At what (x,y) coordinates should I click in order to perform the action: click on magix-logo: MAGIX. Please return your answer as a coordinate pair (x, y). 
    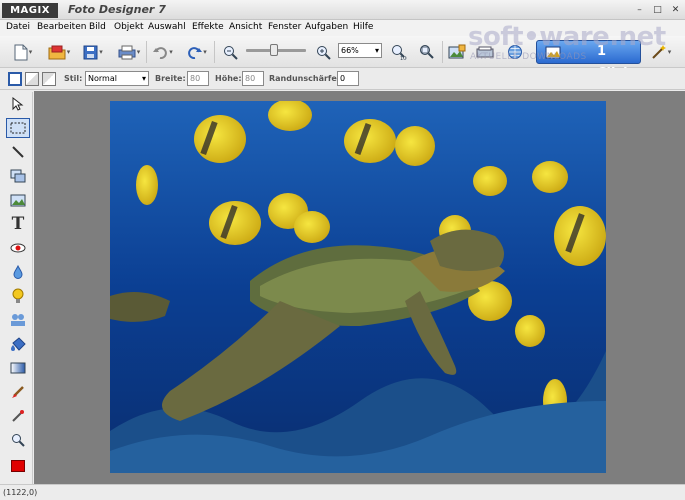
    Looking at the image, I should click on (30, 10).